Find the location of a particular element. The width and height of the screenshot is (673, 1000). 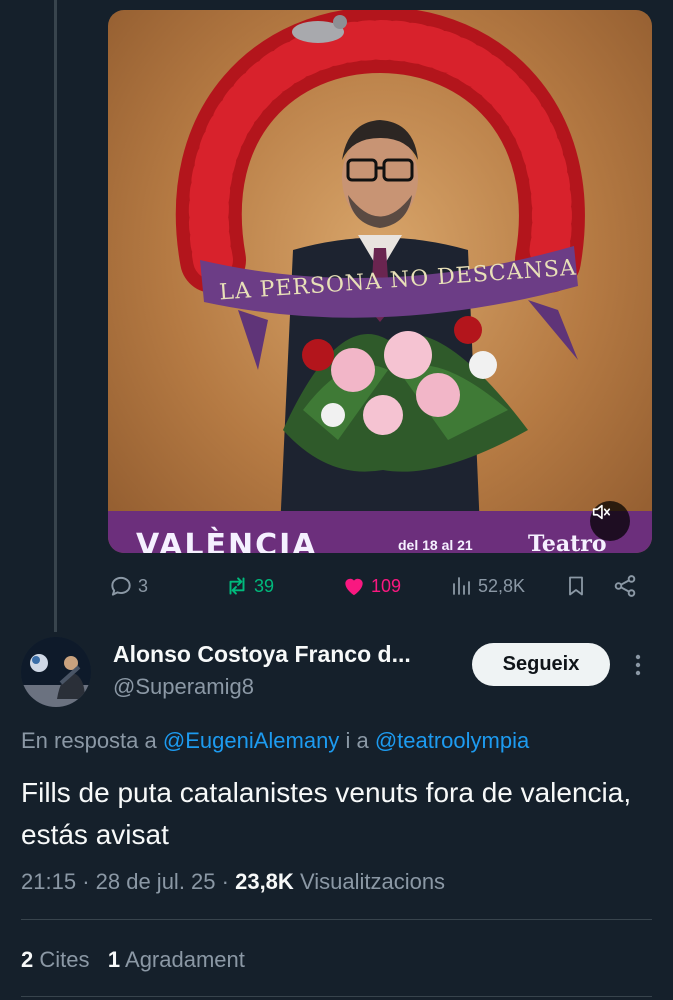

poster-dates: del 18 al 21 is located at coordinates (435, 545).